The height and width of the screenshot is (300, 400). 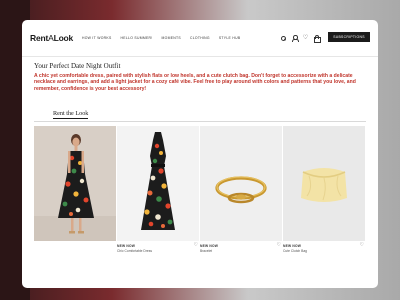 What do you see at coordinates (300, 39) in the screenshot?
I see `nav-icons: ♡` at bounding box center [300, 39].